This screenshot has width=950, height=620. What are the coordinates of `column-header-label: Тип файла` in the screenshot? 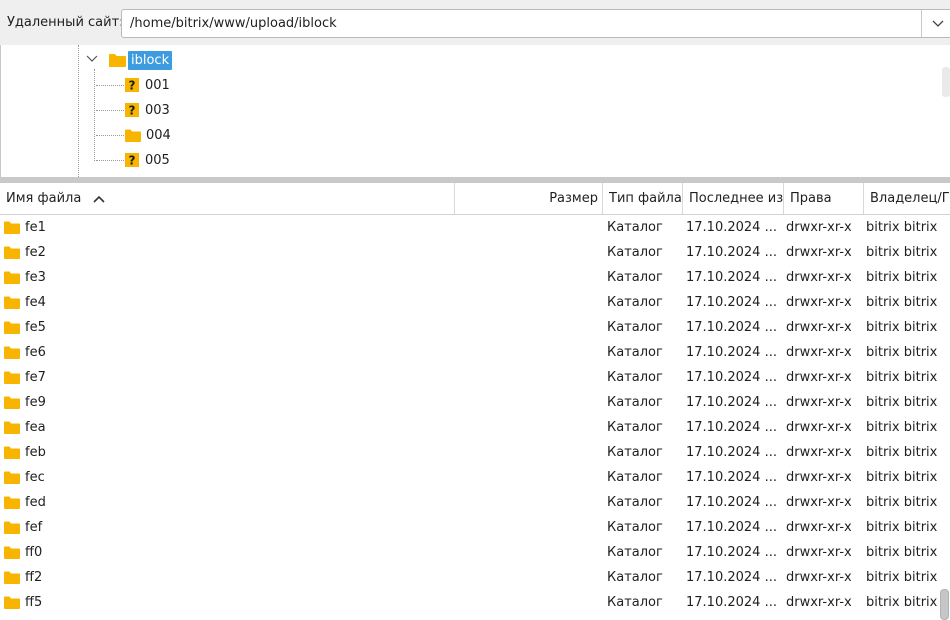 It's located at (645, 198).